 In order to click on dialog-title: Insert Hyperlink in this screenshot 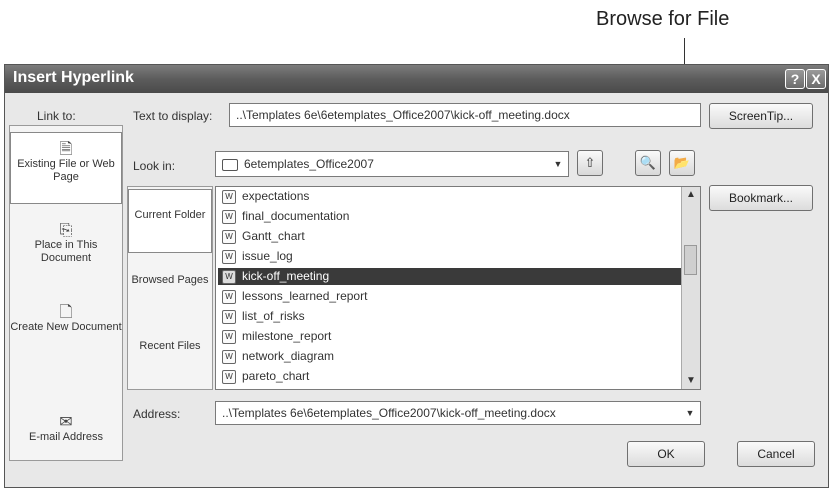, I will do `click(73, 77)`.